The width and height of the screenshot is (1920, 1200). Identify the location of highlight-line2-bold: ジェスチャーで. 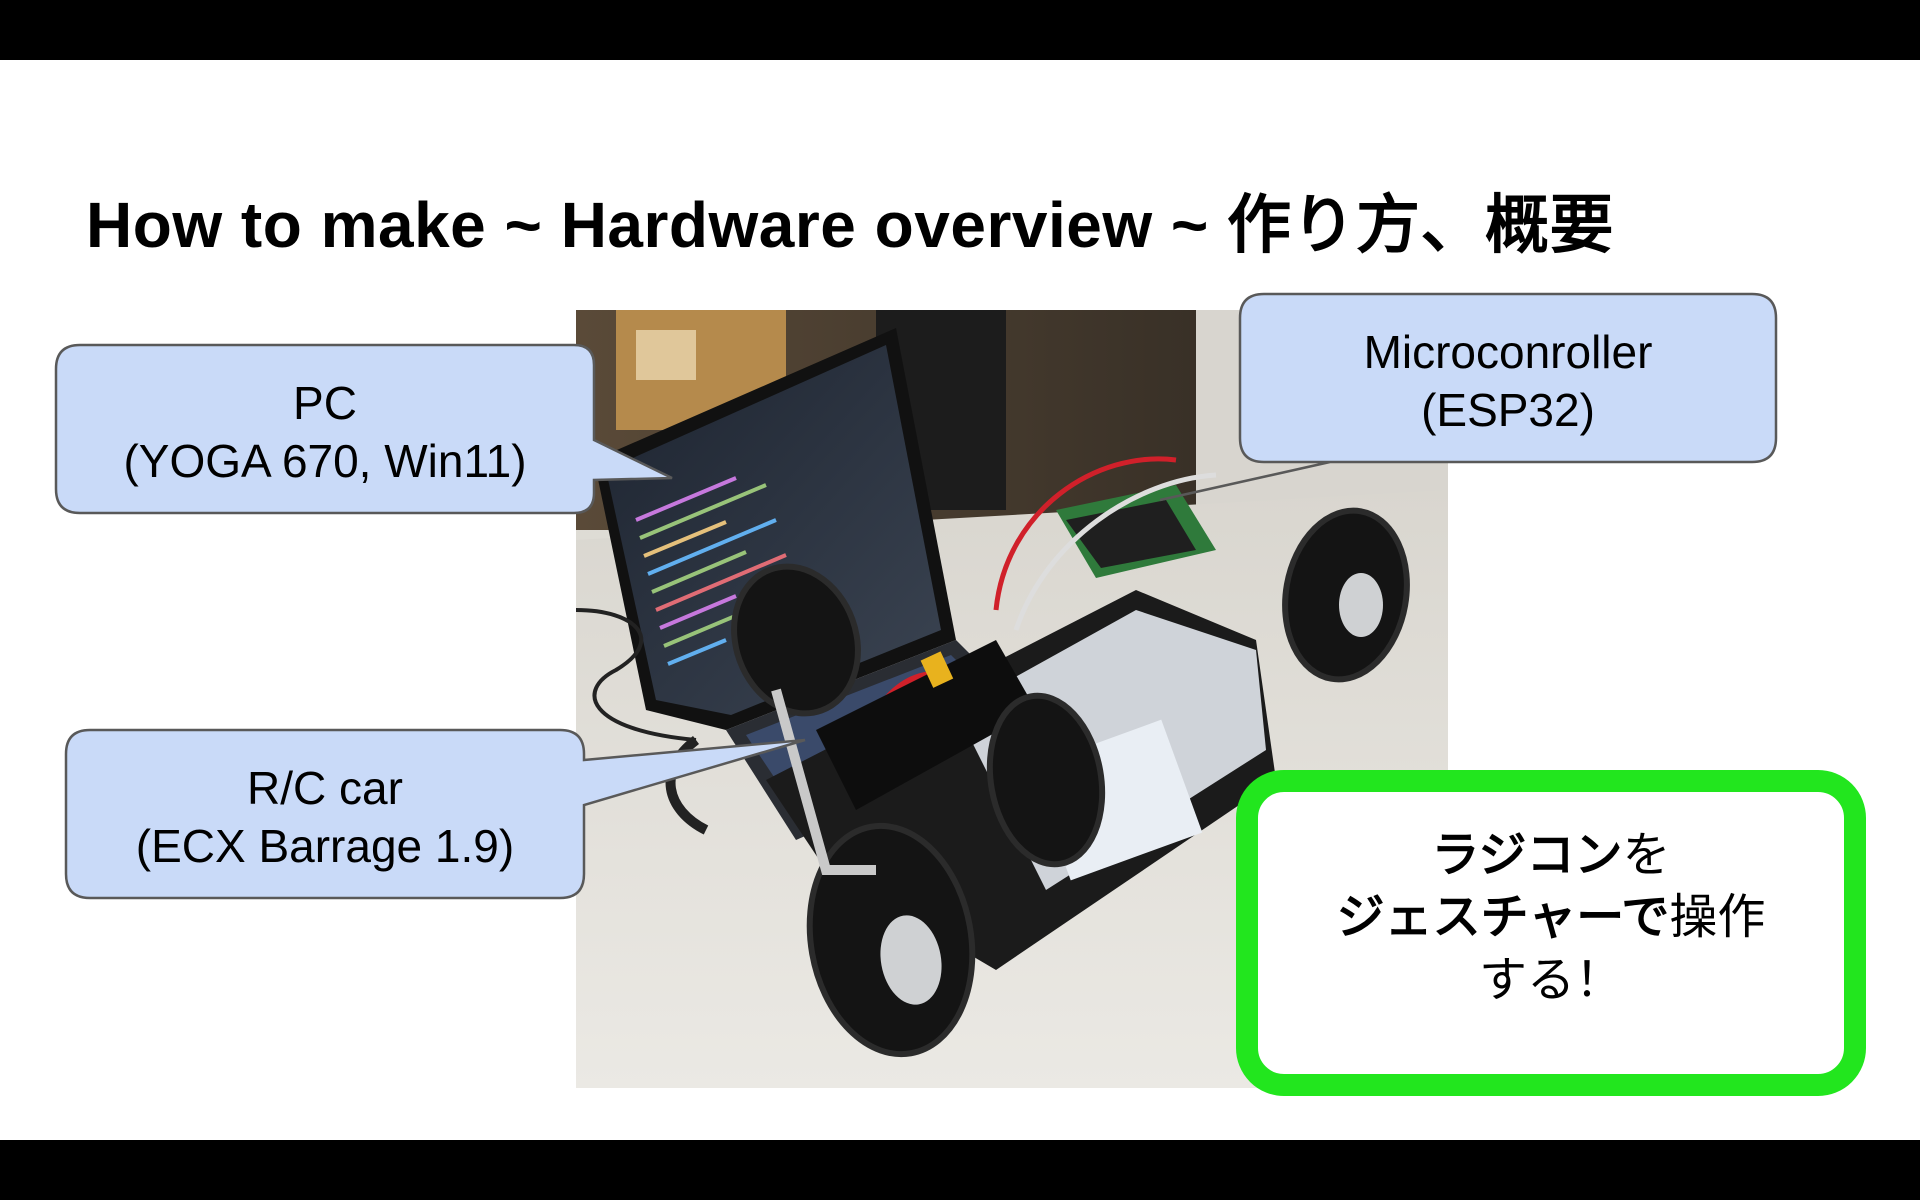
(1503, 918).